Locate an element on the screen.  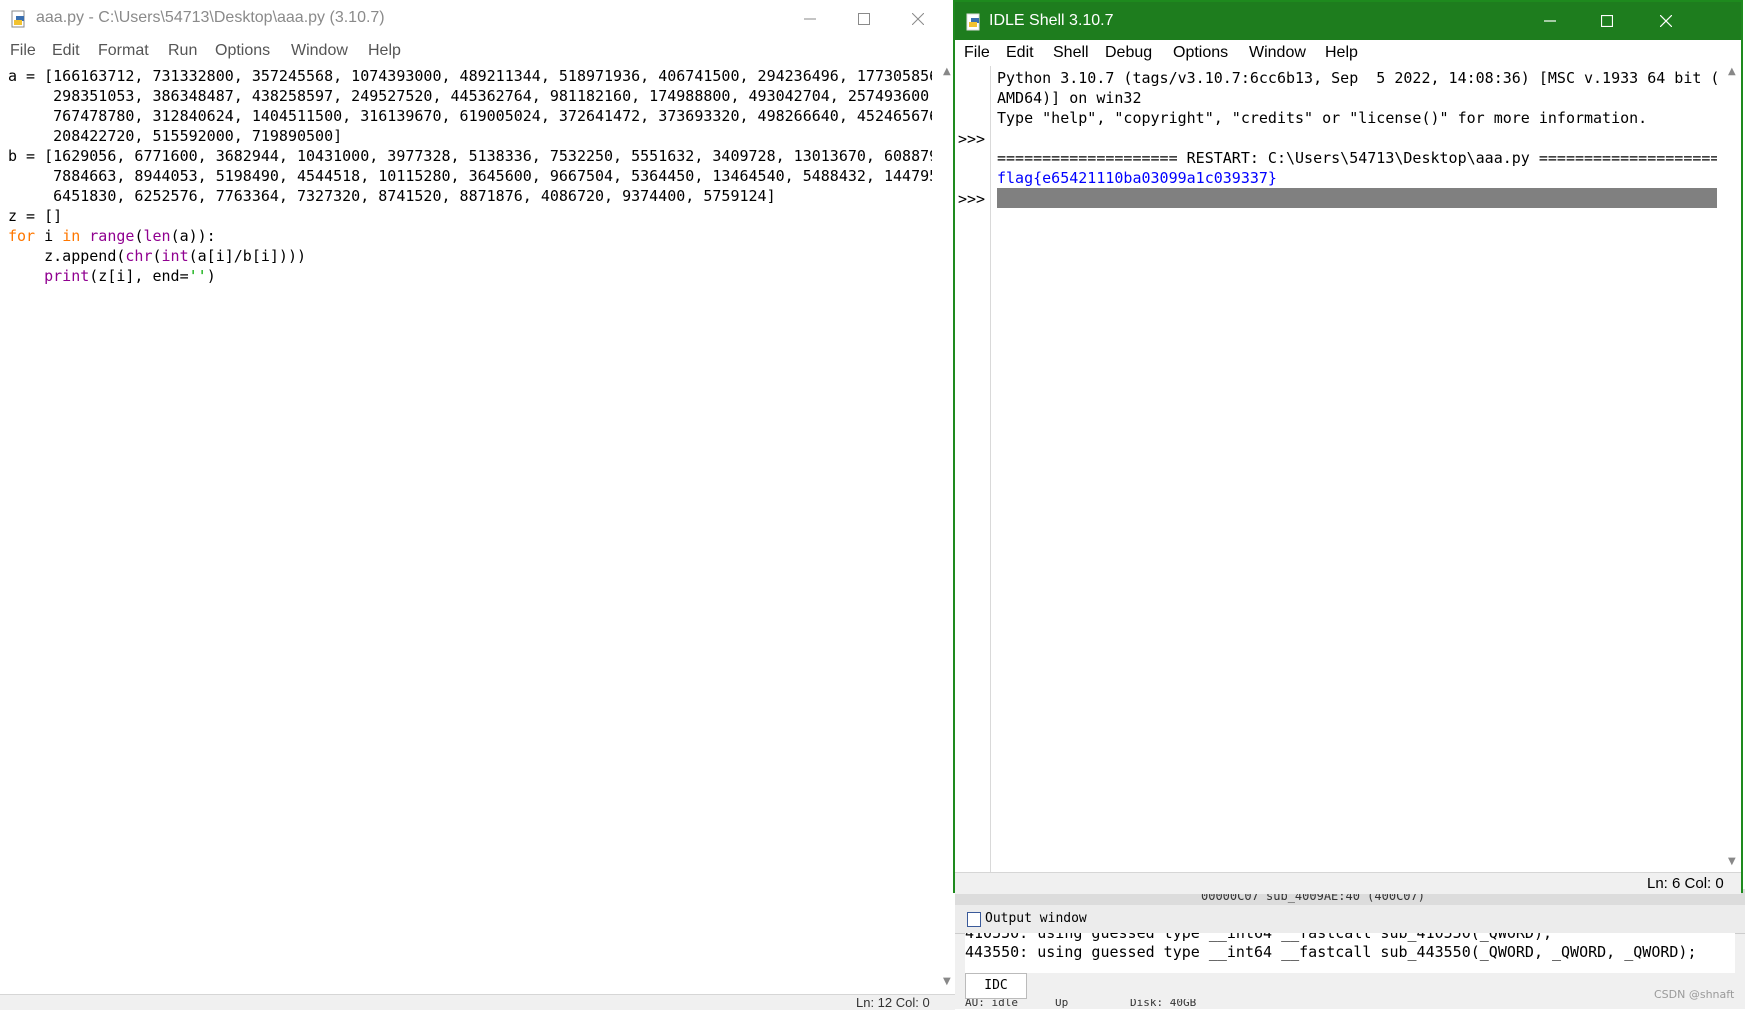
editor-menu-run: Run is located at coordinates (182, 51).